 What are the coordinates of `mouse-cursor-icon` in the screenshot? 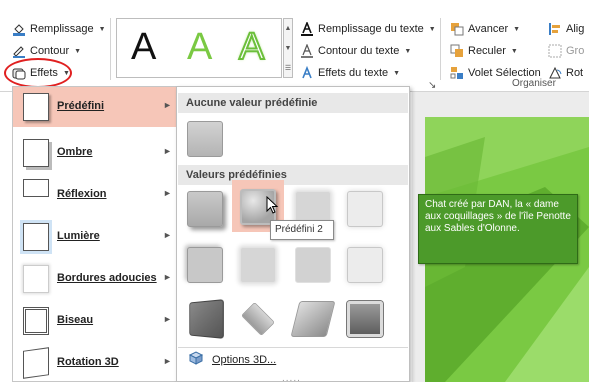 It's located at (272, 205).